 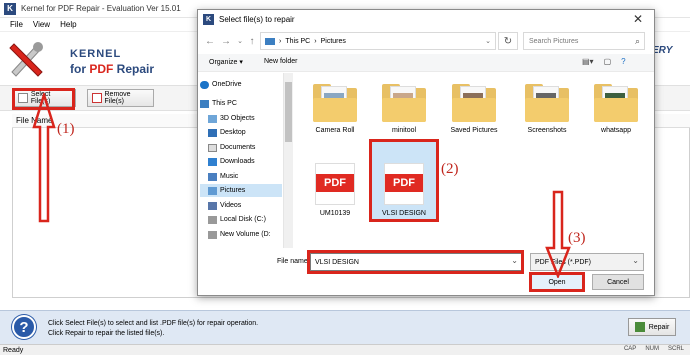 I want to click on nav-documents: Documents, so click(x=241, y=147).